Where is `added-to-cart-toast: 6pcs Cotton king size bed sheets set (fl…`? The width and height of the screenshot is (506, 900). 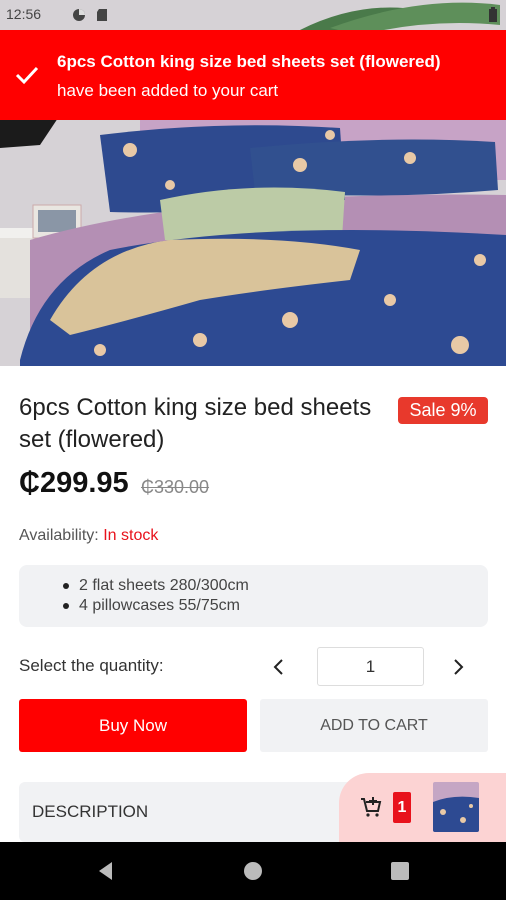
added-to-cart-toast: 6pcs Cotton king size bed sheets set (fl… is located at coordinates (253, 75).